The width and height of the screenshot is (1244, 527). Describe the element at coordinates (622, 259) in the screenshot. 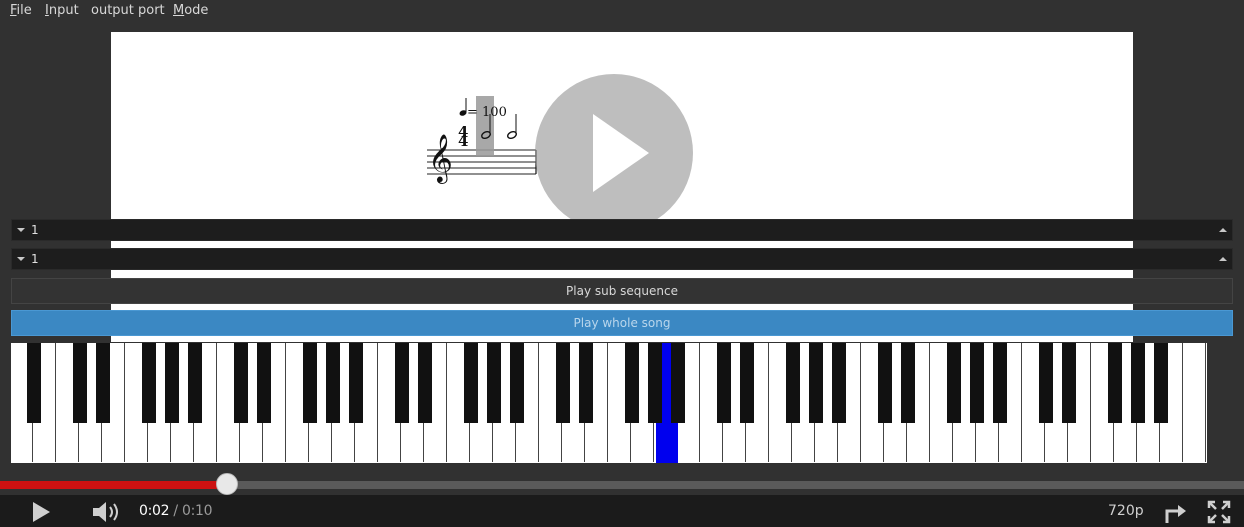

I see `end-measure-spinbox: 1` at that location.